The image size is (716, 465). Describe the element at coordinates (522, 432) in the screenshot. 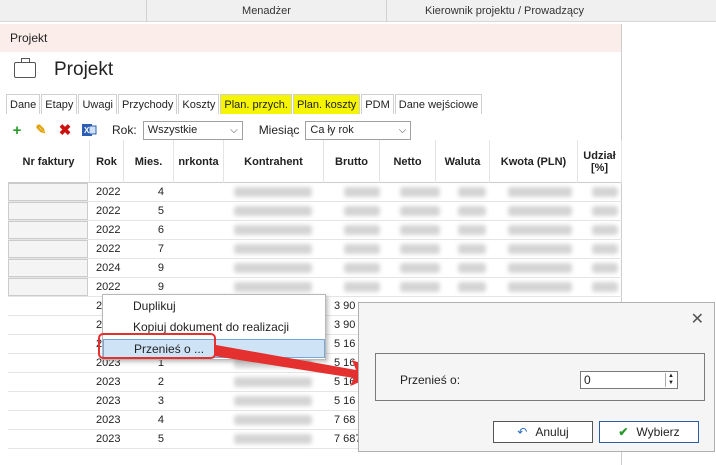

I see `undo-icon: ↶` at that location.